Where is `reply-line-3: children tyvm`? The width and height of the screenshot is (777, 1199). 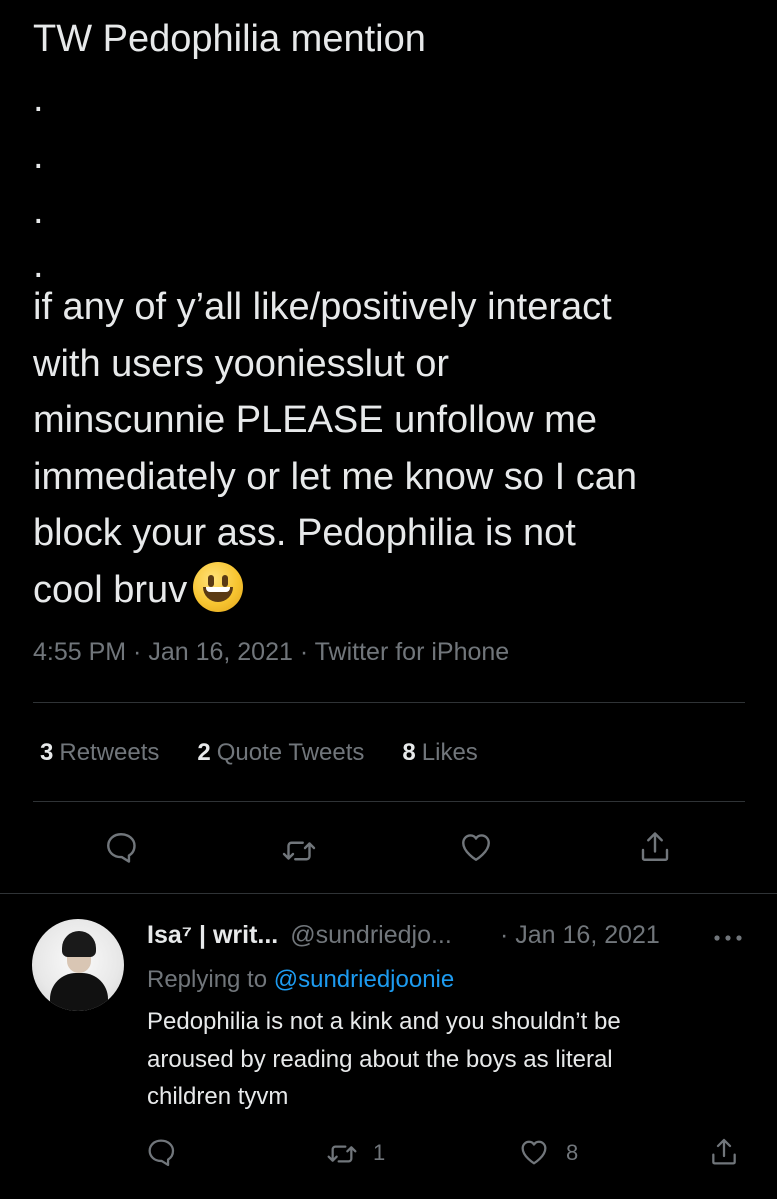 reply-line-3: children tyvm is located at coordinates (218, 1096).